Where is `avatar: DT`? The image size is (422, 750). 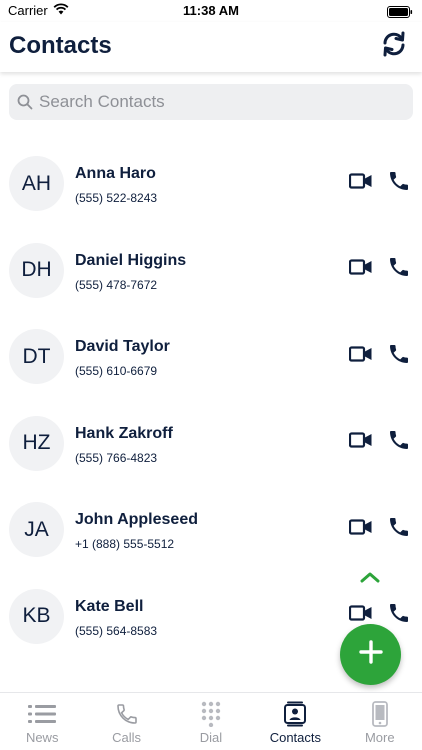 avatar: DT is located at coordinates (36, 356).